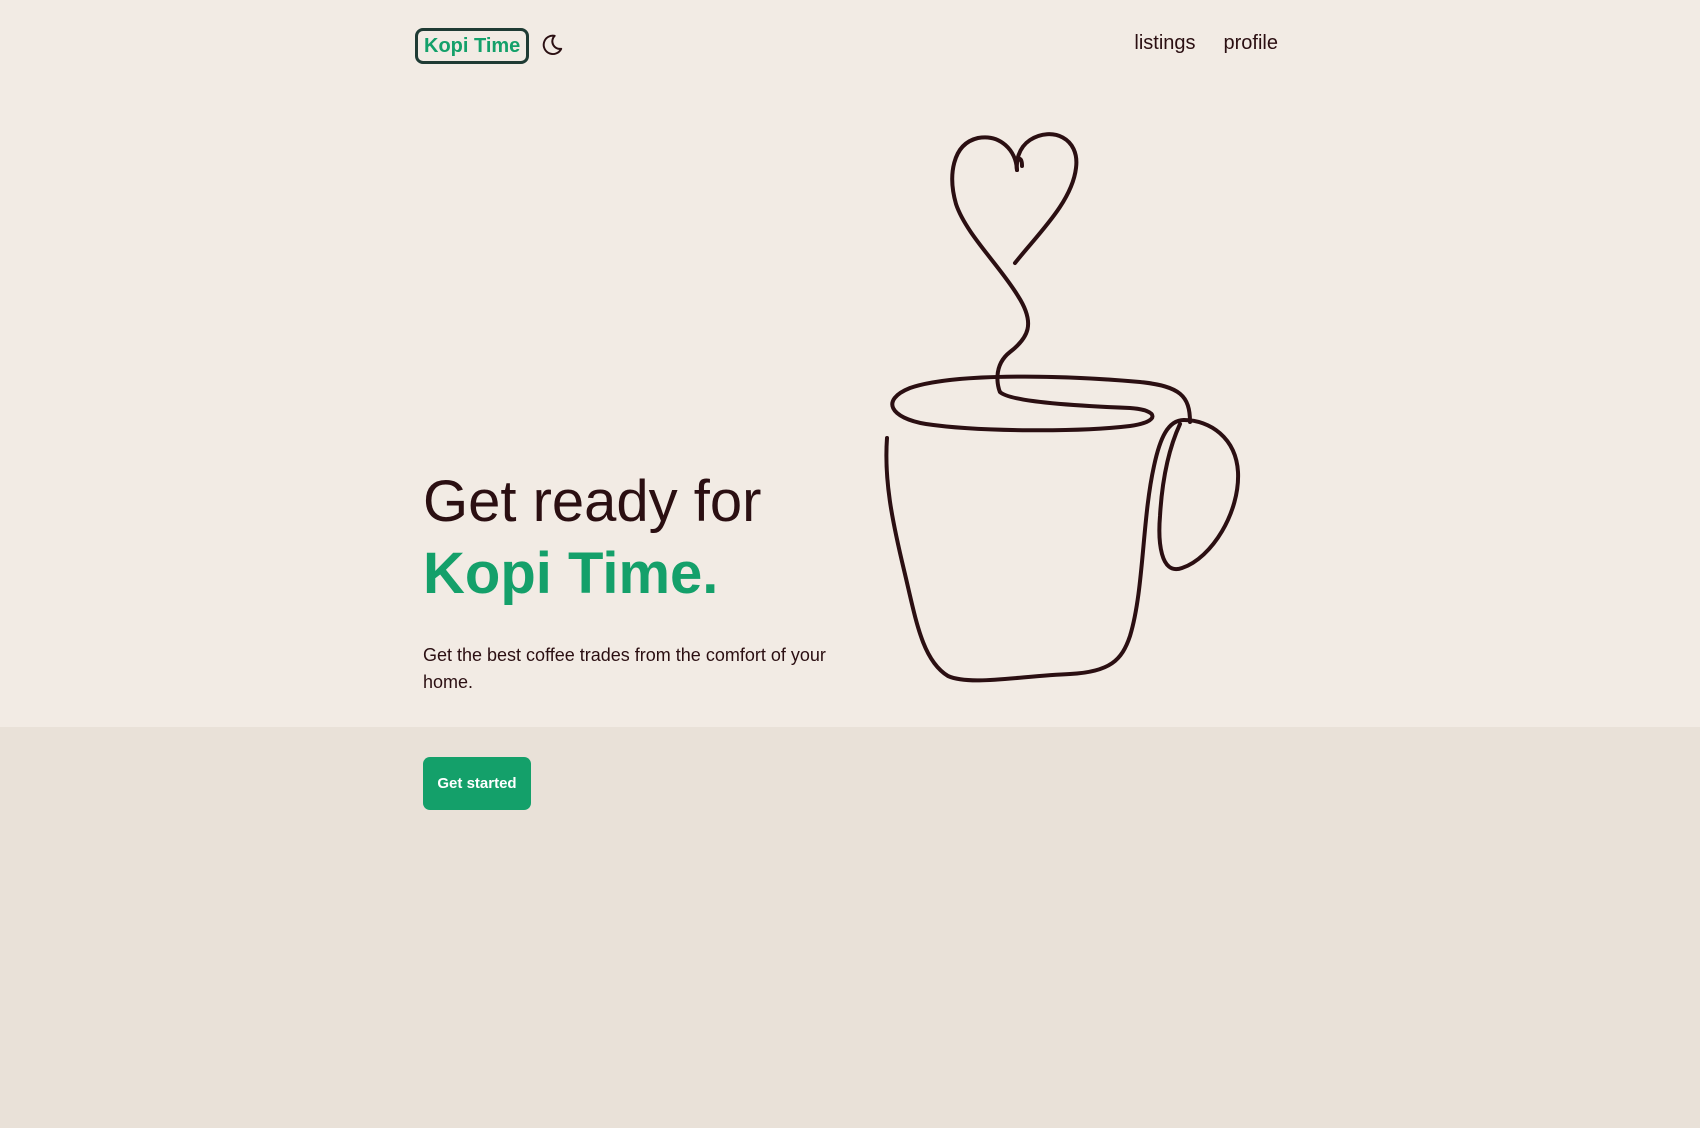  What do you see at coordinates (472, 46) in the screenshot?
I see `logo: Kopi Time` at bounding box center [472, 46].